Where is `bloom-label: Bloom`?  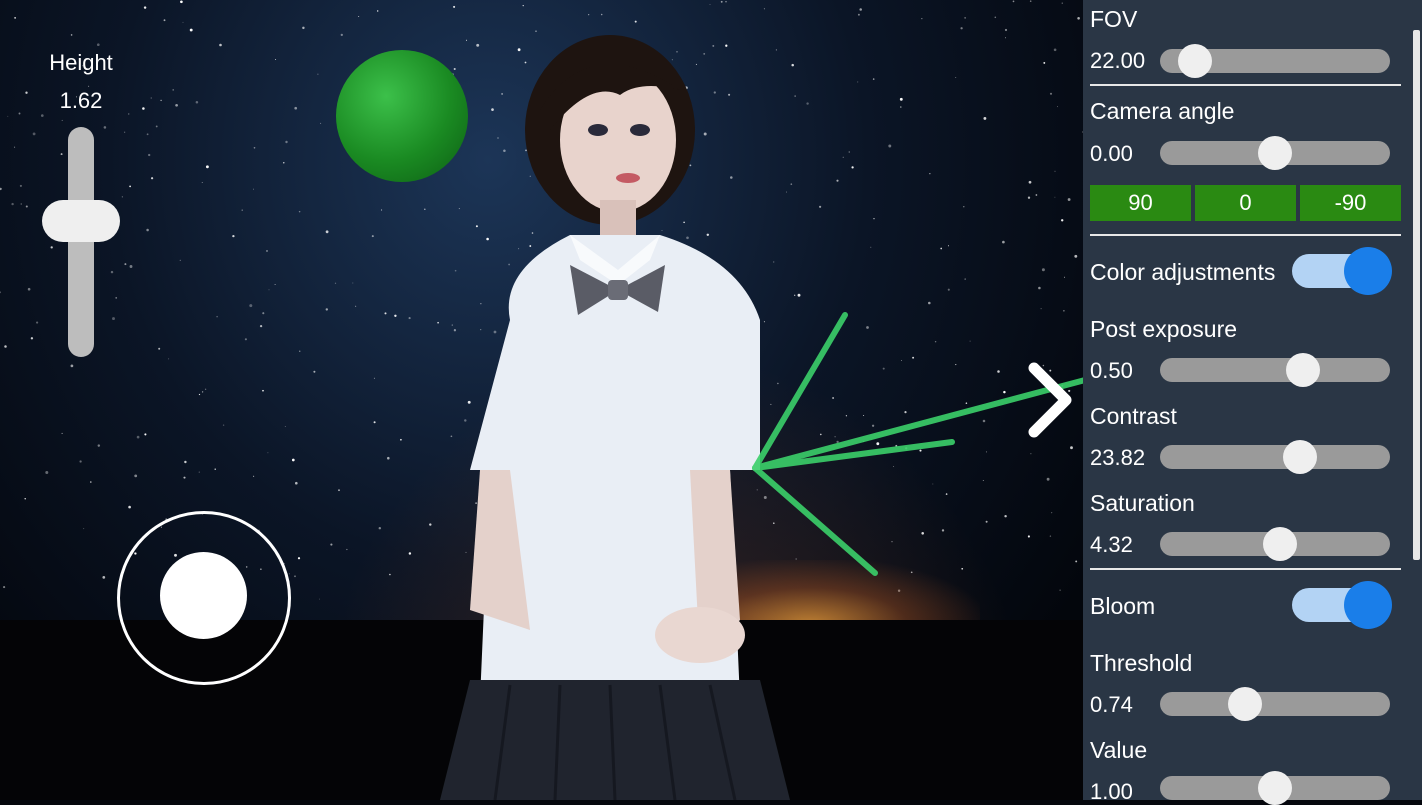
bloom-label: Bloom is located at coordinates (1123, 606).